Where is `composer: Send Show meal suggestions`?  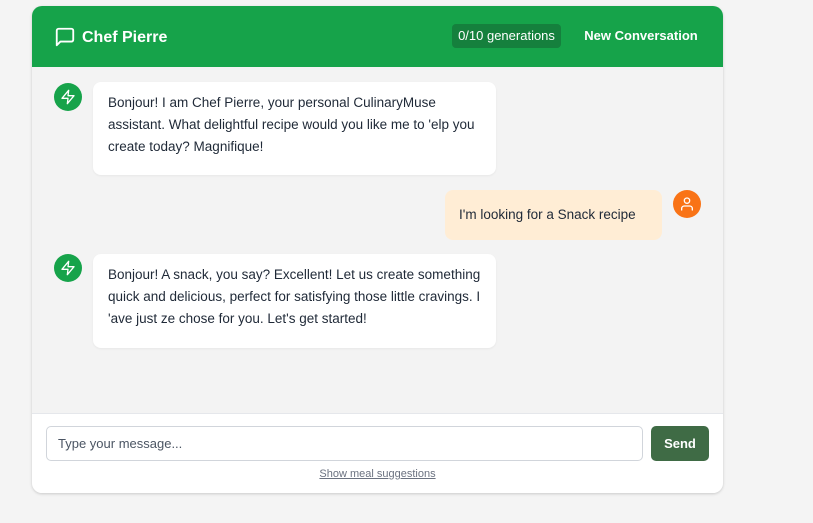
composer: Send Show meal suggestions is located at coordinates (377, 453).